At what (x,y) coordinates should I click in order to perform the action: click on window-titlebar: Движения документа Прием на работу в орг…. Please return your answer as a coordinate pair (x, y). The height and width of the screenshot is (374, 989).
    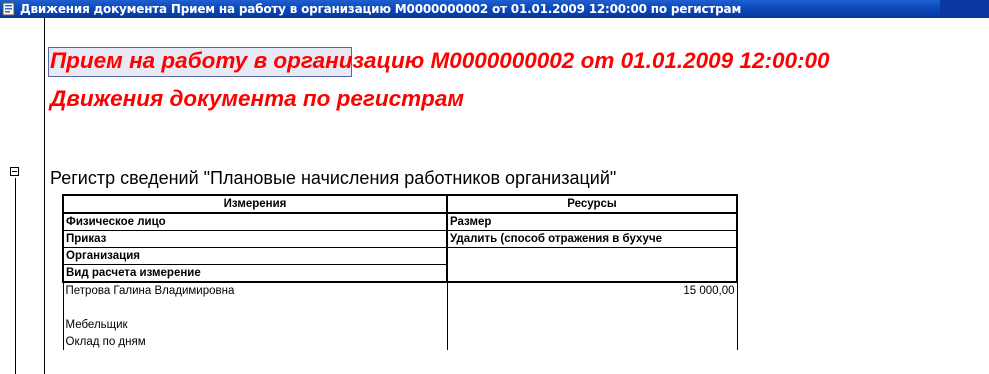
    Looking at the image, I should click on (494, 9).